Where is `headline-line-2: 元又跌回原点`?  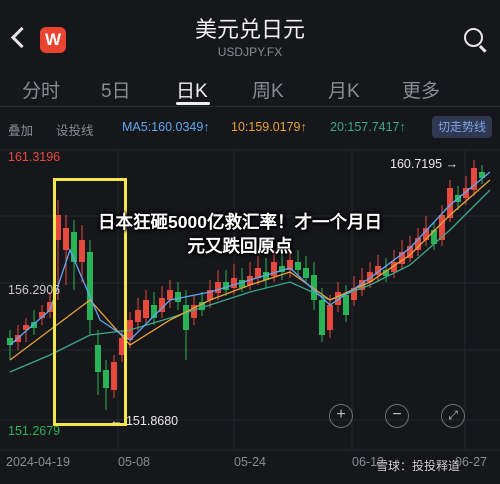
headline-line-2: 元又跌回原点 is located at coordinates (240, 246).